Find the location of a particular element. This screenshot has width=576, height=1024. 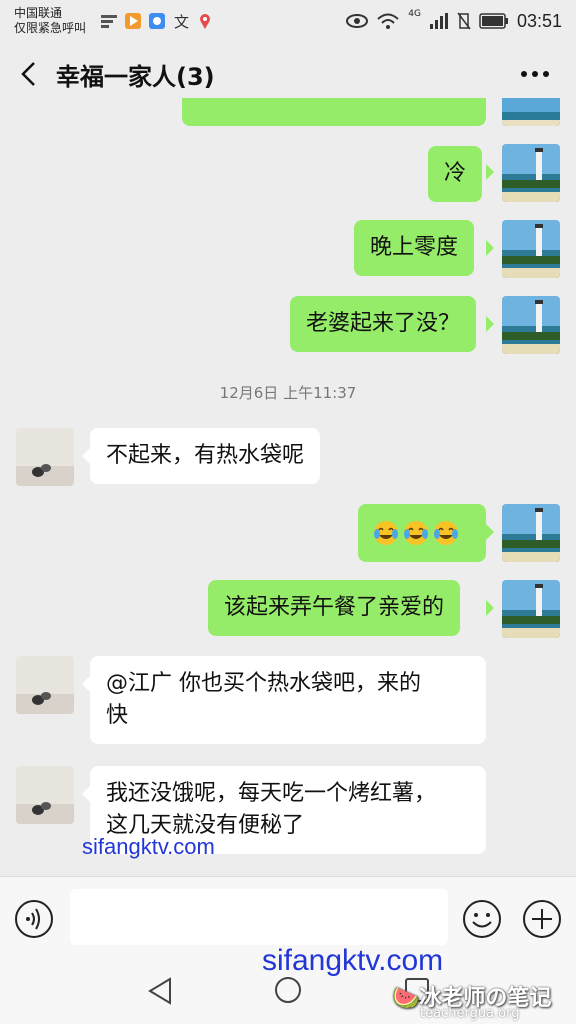

watermark: teachergua.org is located at coordinates (470, 1013).